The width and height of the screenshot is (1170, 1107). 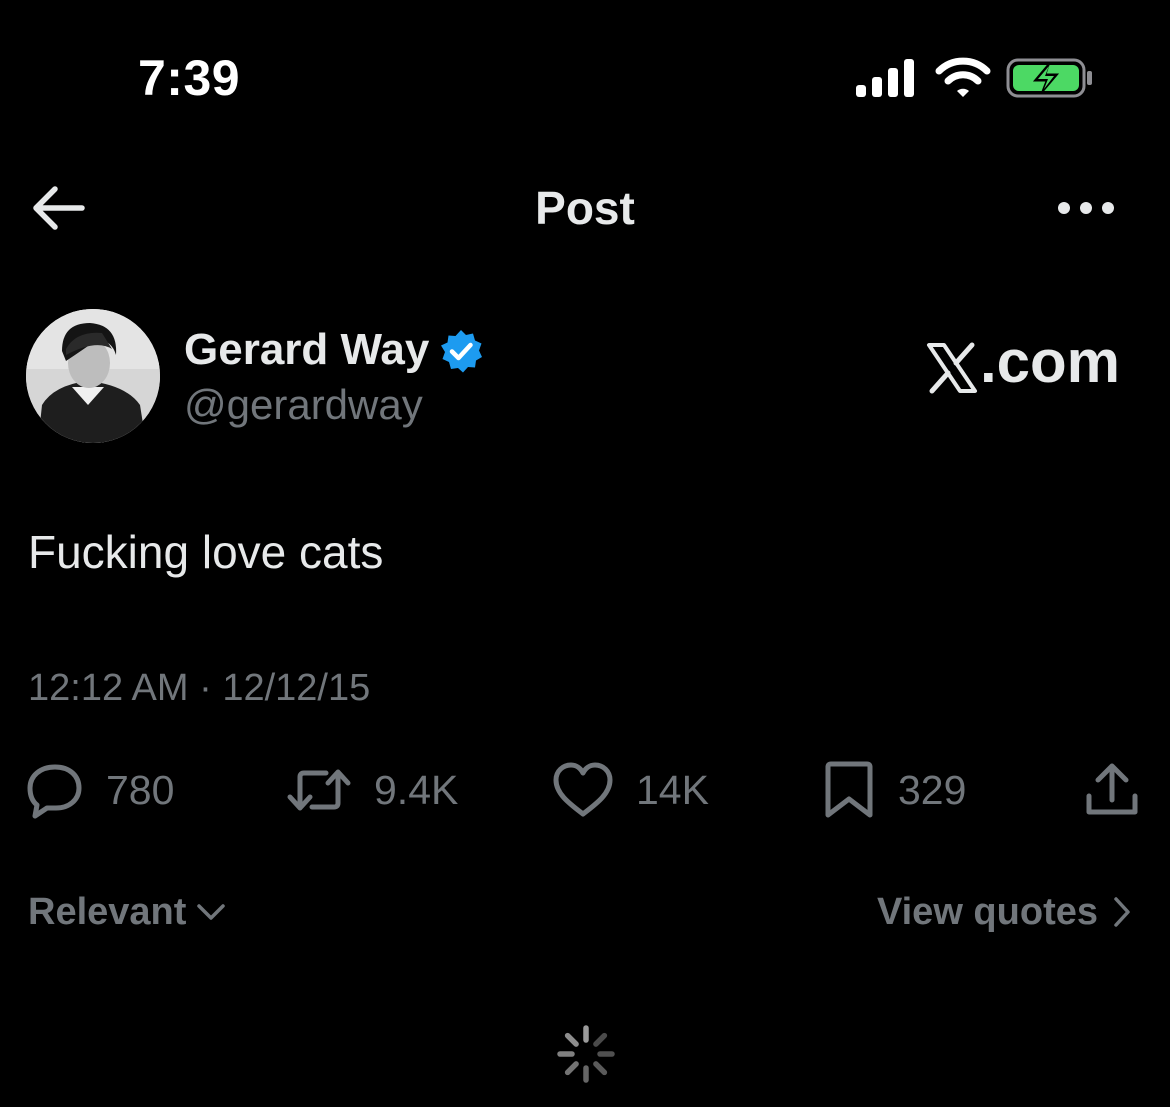 What do you see at coordinates (987, 912) in the screenshot?
I see `view-quotes-label: View quotes` at bounding box center [987, 912].